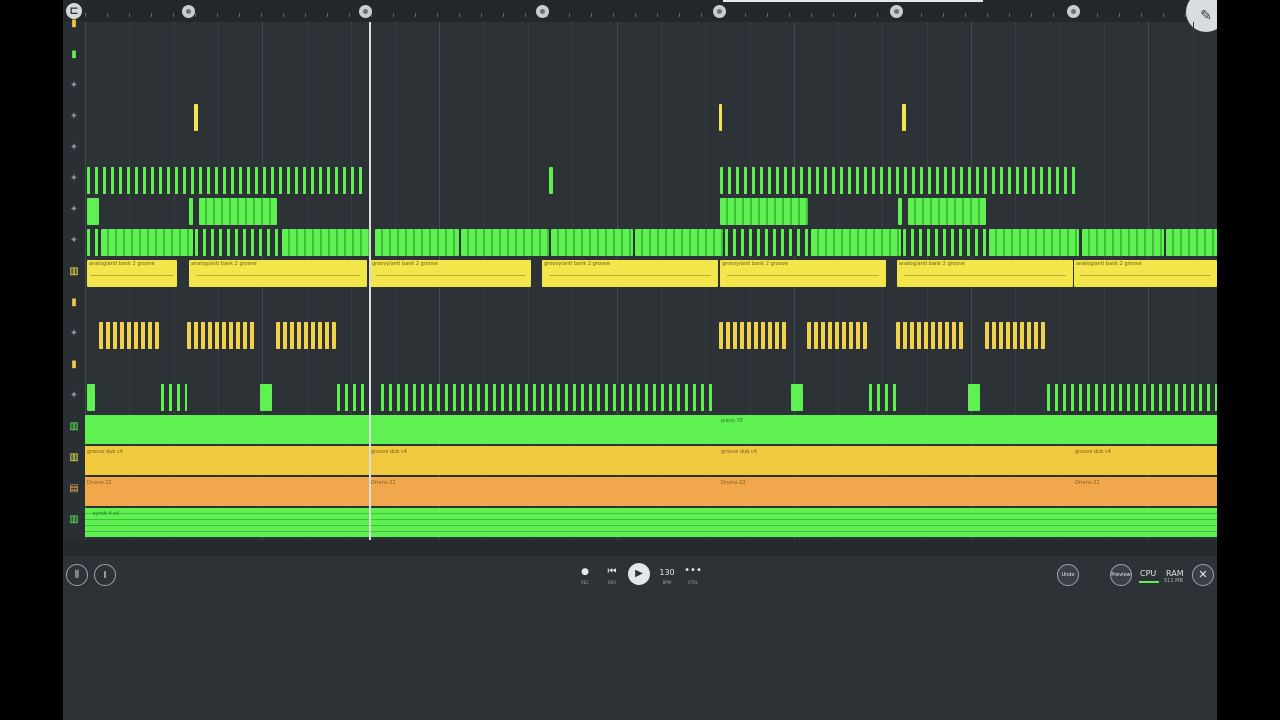 Image resolution: width=1280 pixels, height=720 pixels. I want to click on clip-label: analog/anti bank 2 groove, so click(1109, 264).